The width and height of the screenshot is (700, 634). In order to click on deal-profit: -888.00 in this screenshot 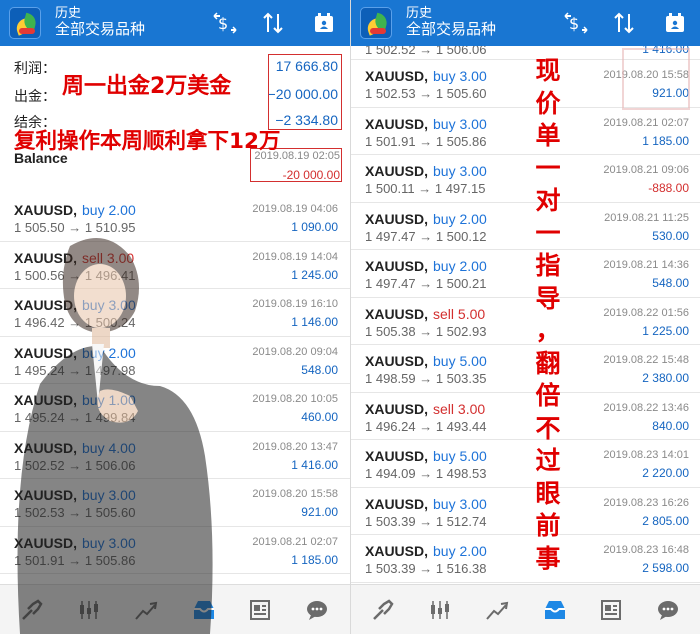, I will do `click(668, 188)`.